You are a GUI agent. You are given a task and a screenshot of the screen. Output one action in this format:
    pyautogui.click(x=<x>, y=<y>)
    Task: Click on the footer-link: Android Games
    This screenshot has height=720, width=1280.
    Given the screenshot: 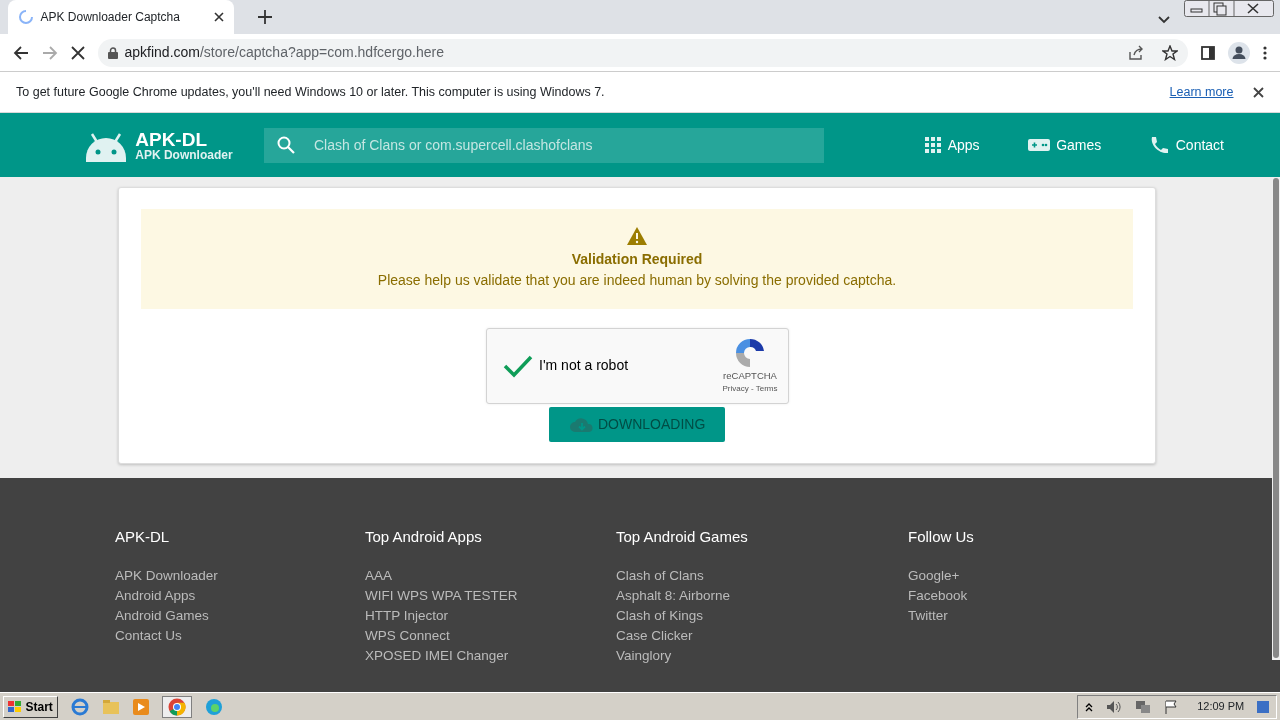 What is the action you would take?
    pyautogui.click(x=240, y=616)
    